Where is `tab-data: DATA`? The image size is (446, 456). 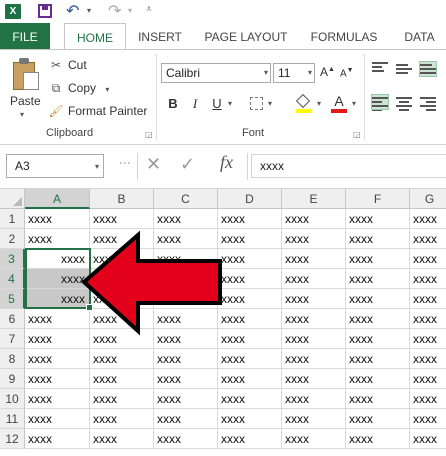 tab-data: DATA is located at coordinates (419, 36).